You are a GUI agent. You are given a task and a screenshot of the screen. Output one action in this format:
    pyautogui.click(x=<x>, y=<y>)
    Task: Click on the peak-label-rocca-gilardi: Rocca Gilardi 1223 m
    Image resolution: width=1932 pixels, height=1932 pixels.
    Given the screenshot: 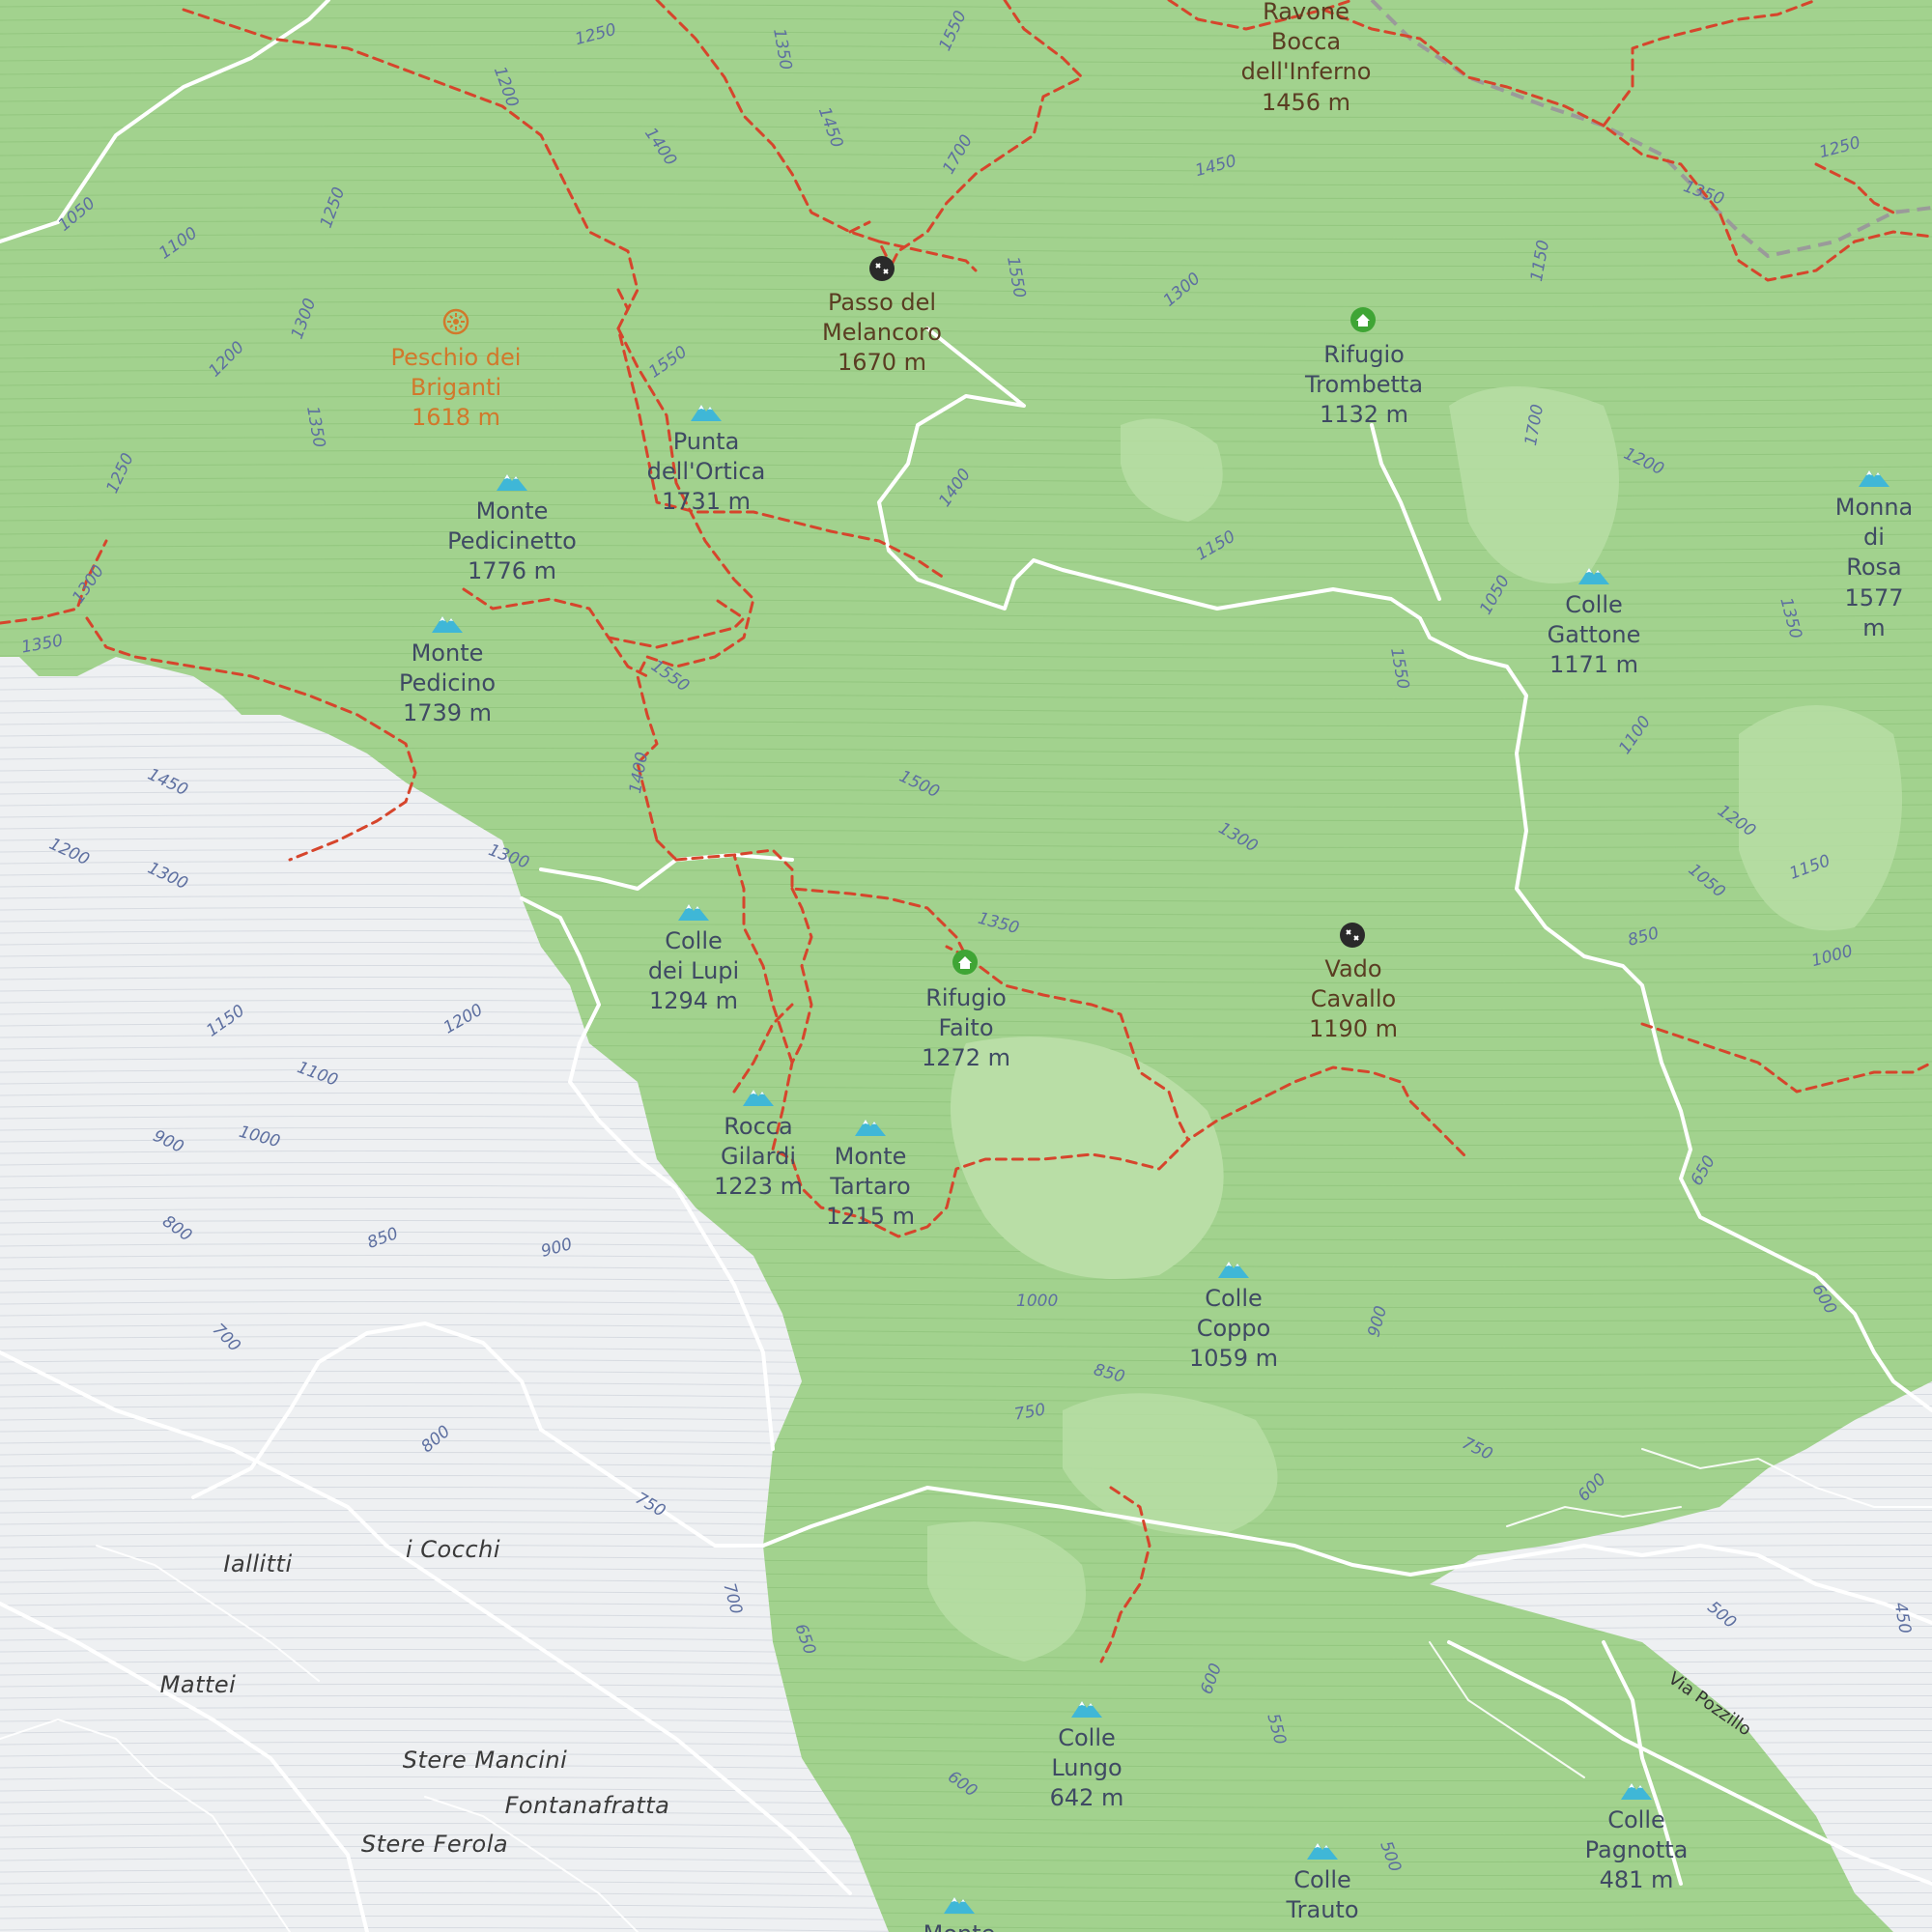 What is the action you would take?
    pyautogui.click(x=758, y=1157)
    